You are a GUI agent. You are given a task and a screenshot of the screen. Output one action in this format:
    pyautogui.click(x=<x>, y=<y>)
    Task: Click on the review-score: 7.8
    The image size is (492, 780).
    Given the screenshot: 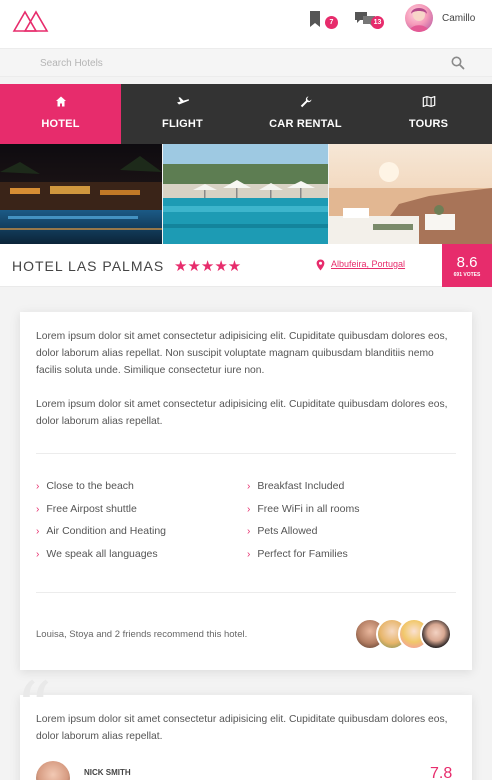 What is the action you would take?
    pyautogui.click(x=441, y=772)
    